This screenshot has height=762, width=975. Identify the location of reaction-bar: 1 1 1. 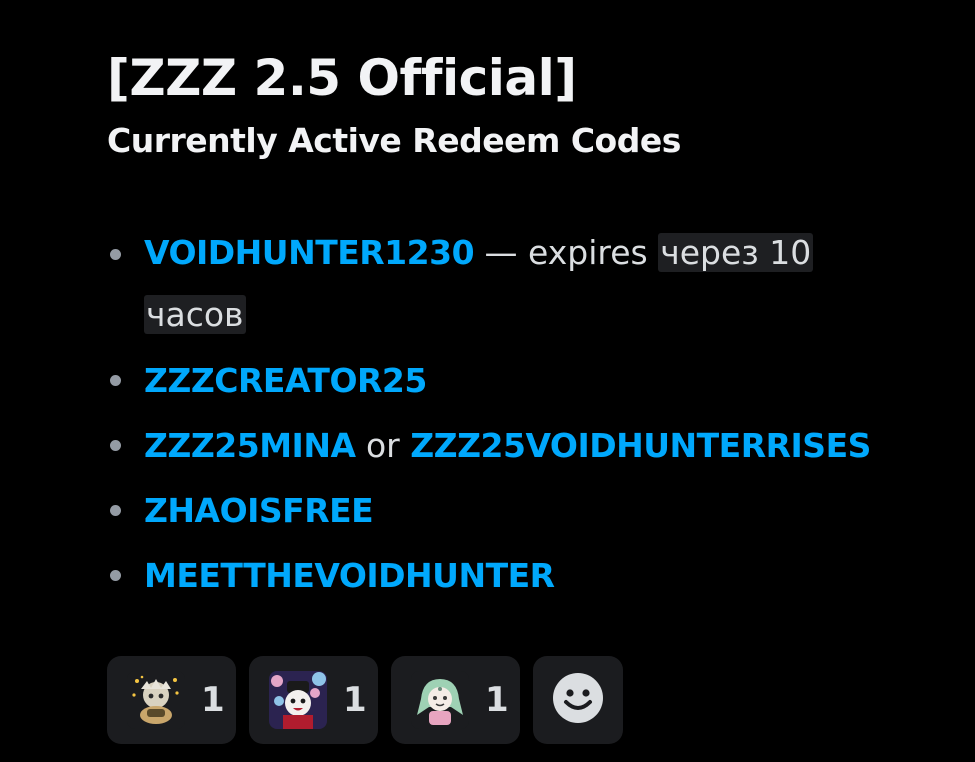
(365, 700).